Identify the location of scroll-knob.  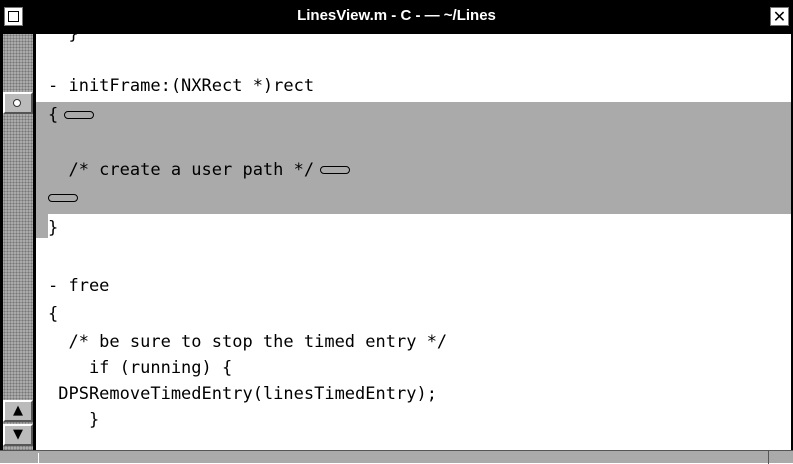
(18, 103).